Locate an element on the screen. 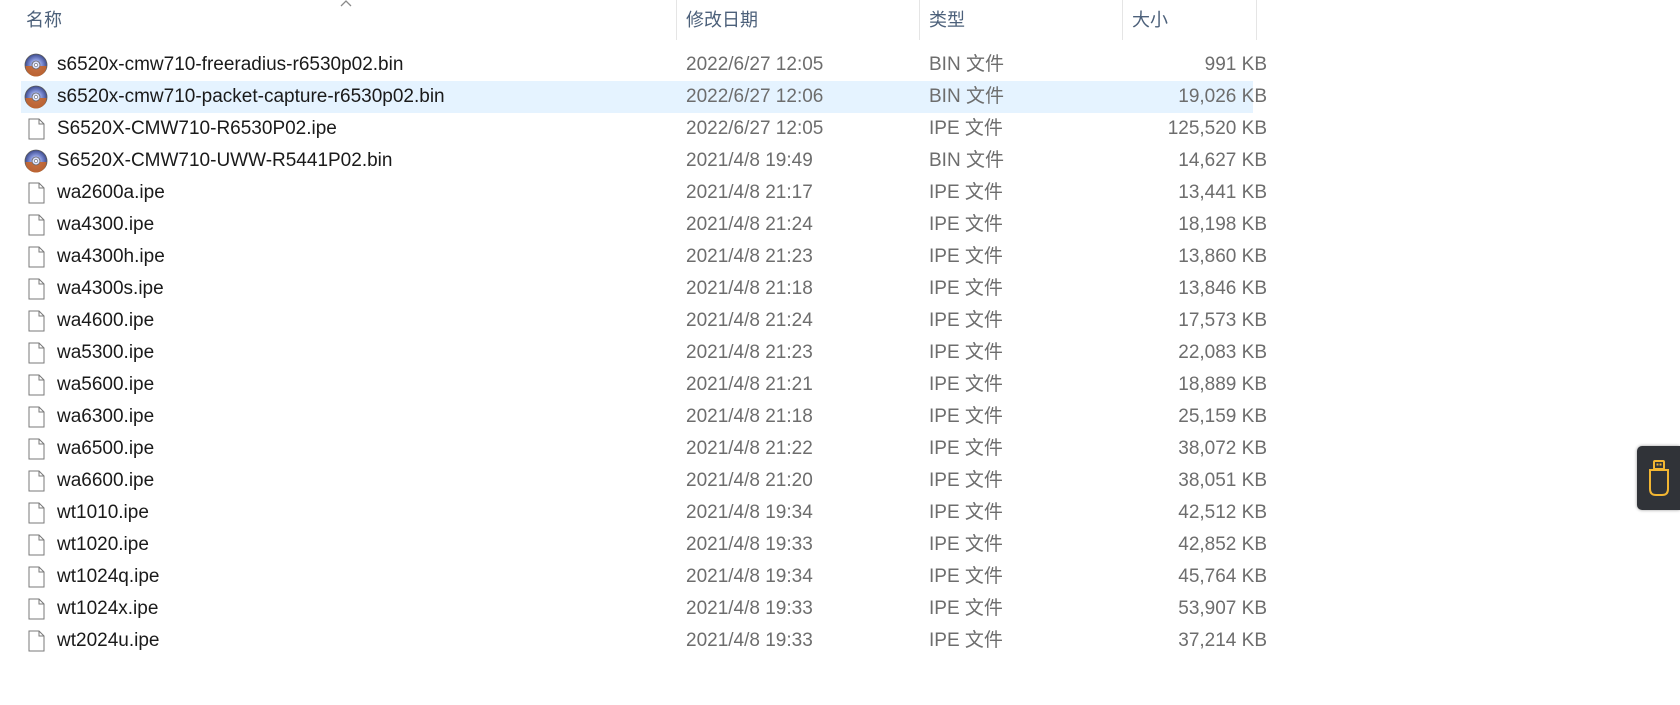 The image size is (1680, 705). file-name: wa6300.ipe is located at coordinates (106, 416).